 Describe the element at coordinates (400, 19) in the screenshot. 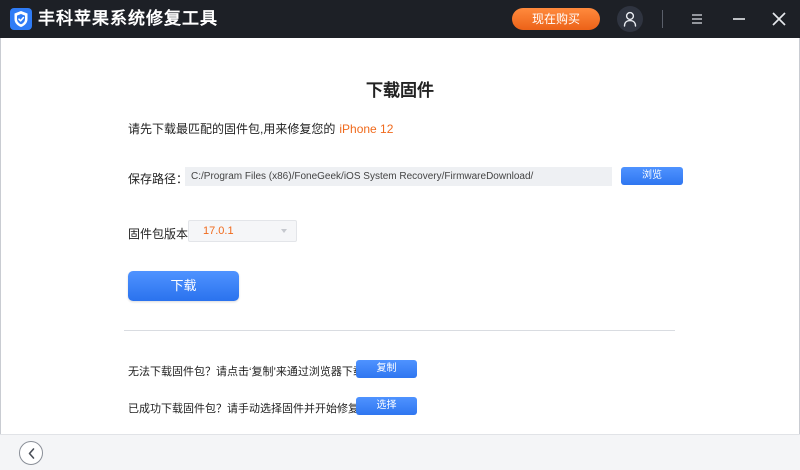

I see `title-bar: 丰科苹果系统修复工具 现在购买` at that location.